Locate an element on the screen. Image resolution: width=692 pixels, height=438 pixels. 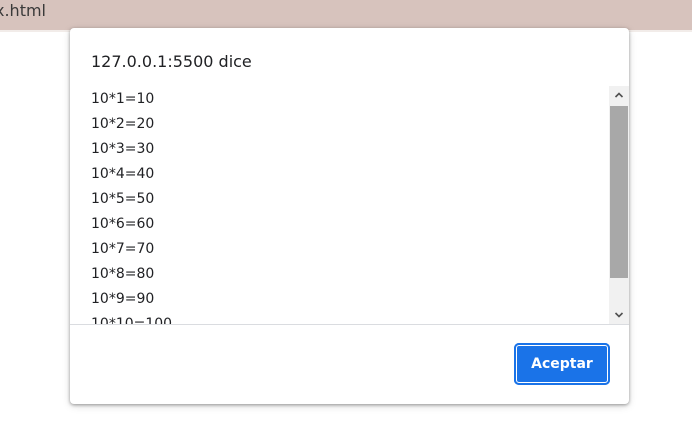
chevron-up-icon is located at coordinates (619, 95).